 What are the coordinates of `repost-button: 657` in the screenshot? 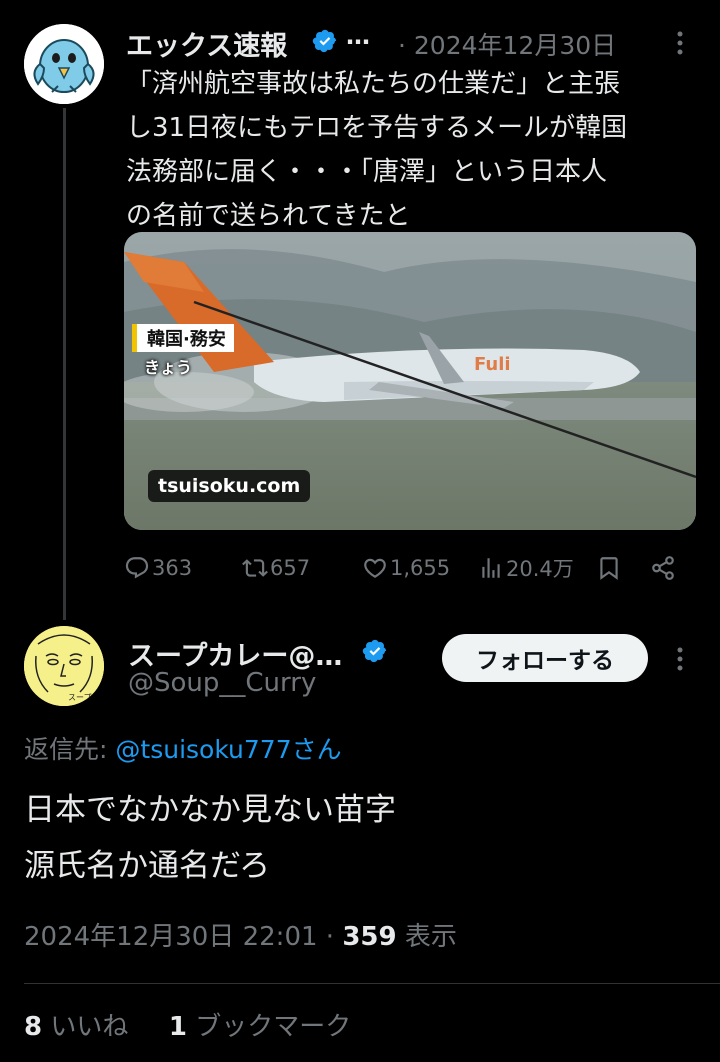 It's located at (276, 568).